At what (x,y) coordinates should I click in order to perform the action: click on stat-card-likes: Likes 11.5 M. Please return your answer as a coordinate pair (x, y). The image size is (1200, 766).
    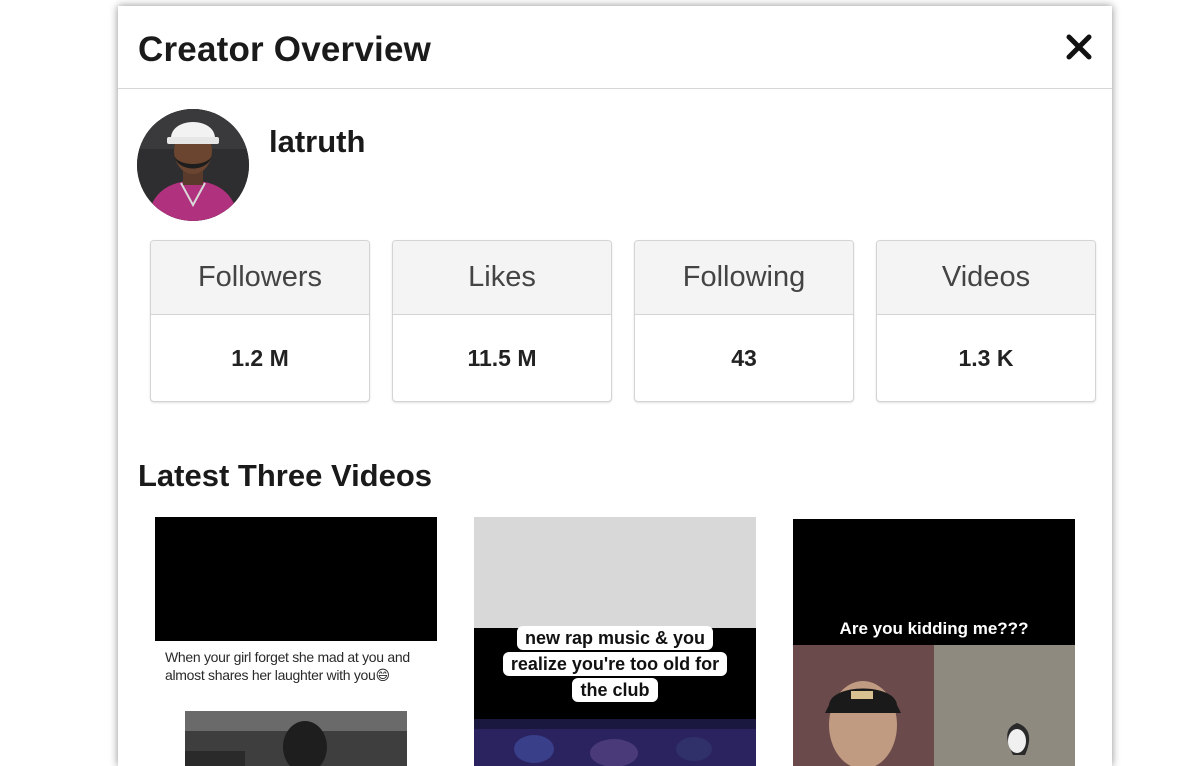
    Looking at the image, I should click on (502, 321).